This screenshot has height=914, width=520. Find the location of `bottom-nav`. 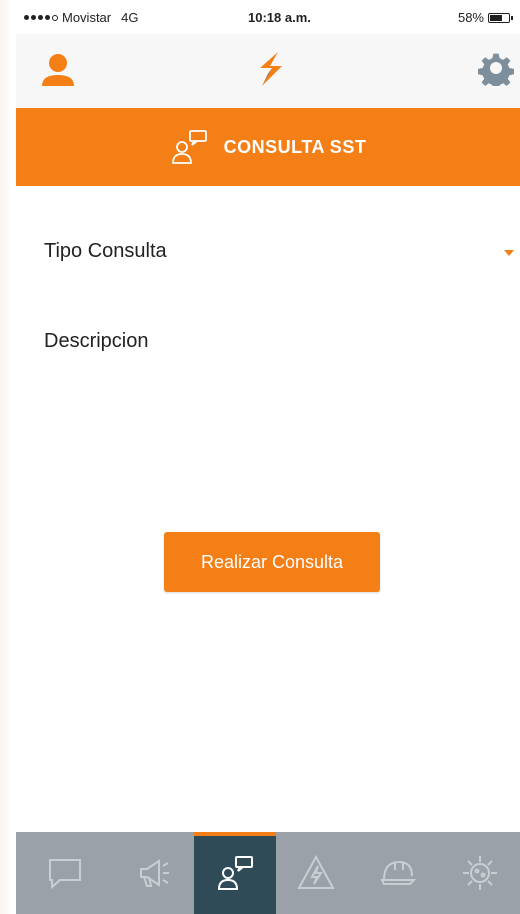

bottom-nav is located at coordinates (268, 873).